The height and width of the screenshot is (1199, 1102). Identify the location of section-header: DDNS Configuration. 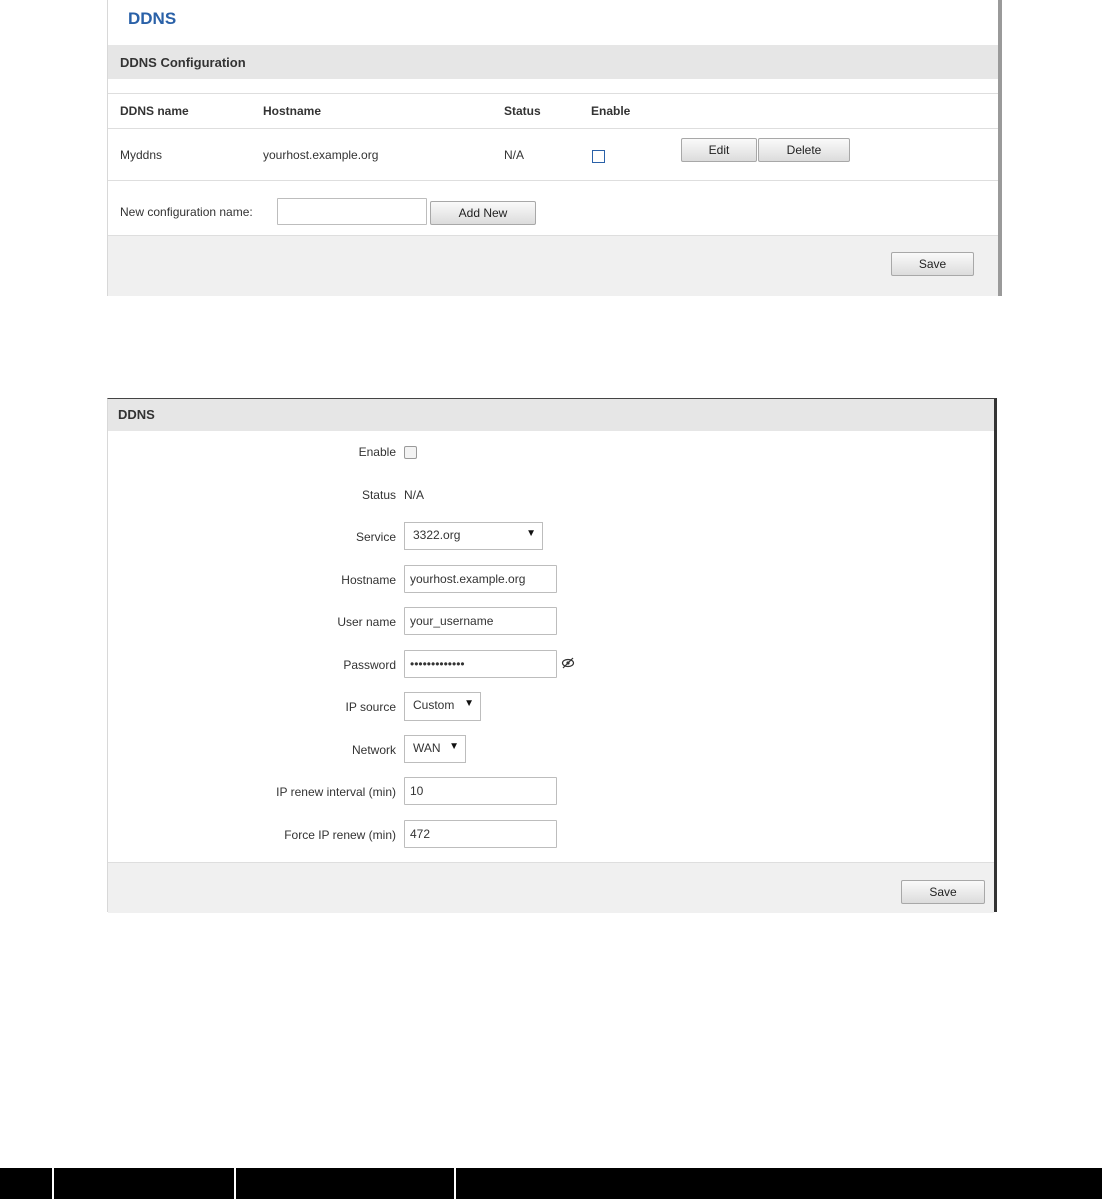
(553, 62).